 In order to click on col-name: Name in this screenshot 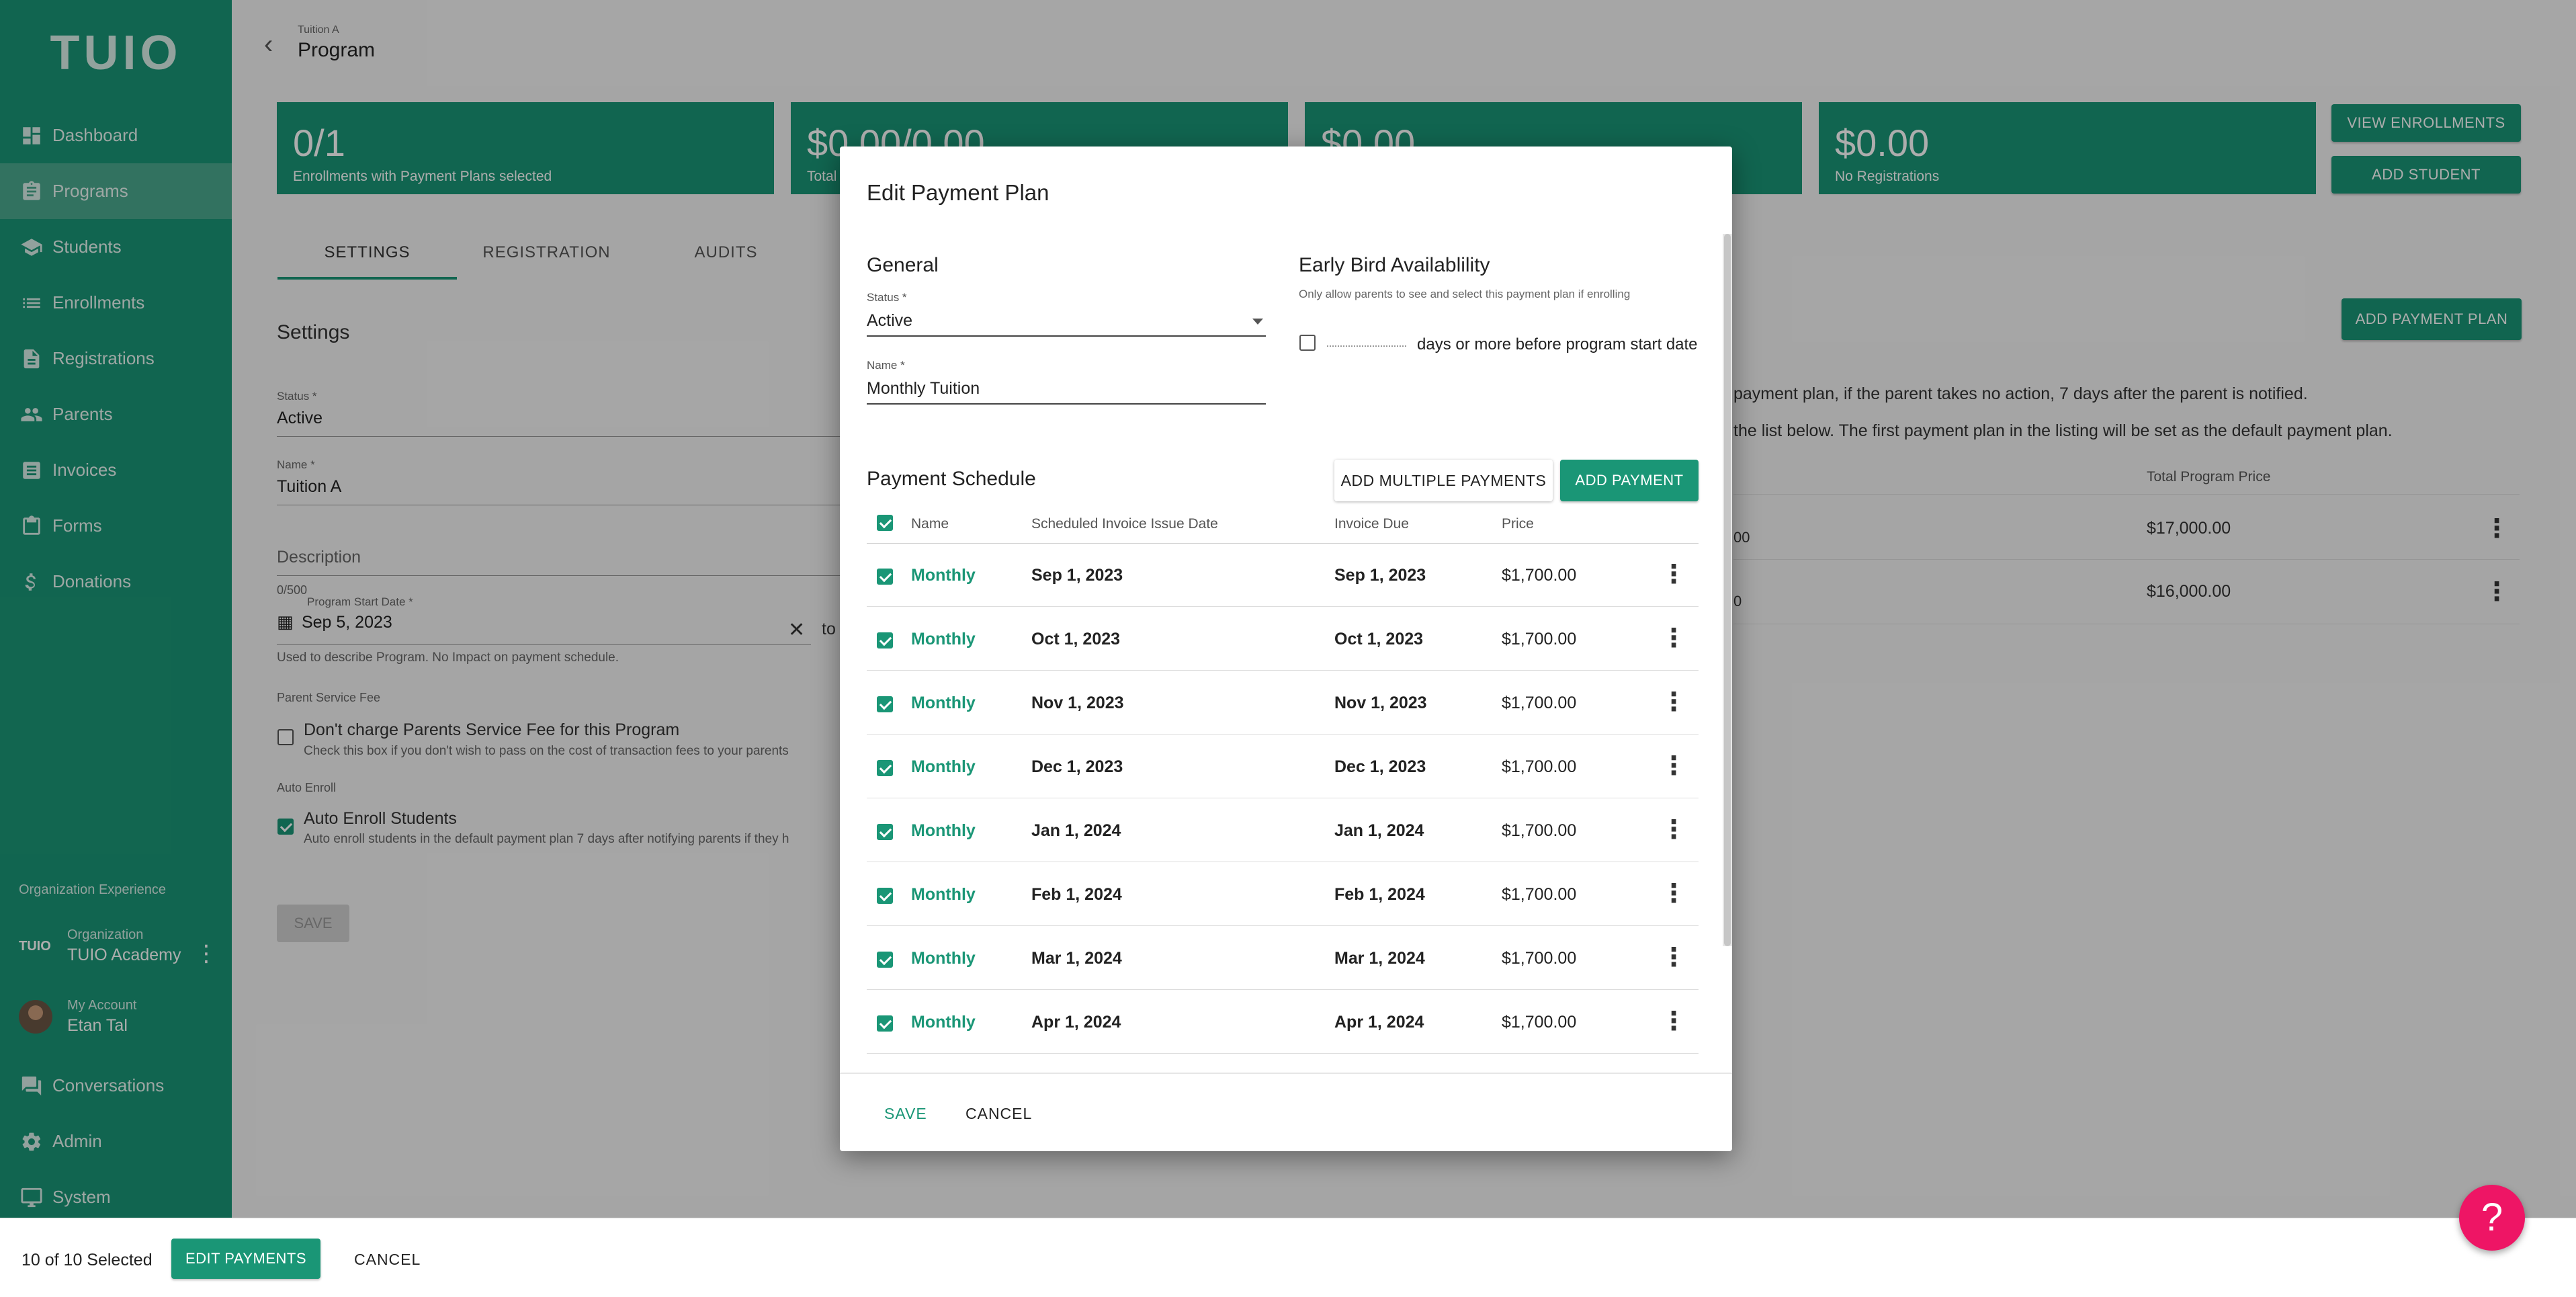, I will do `click(930, 524)`.